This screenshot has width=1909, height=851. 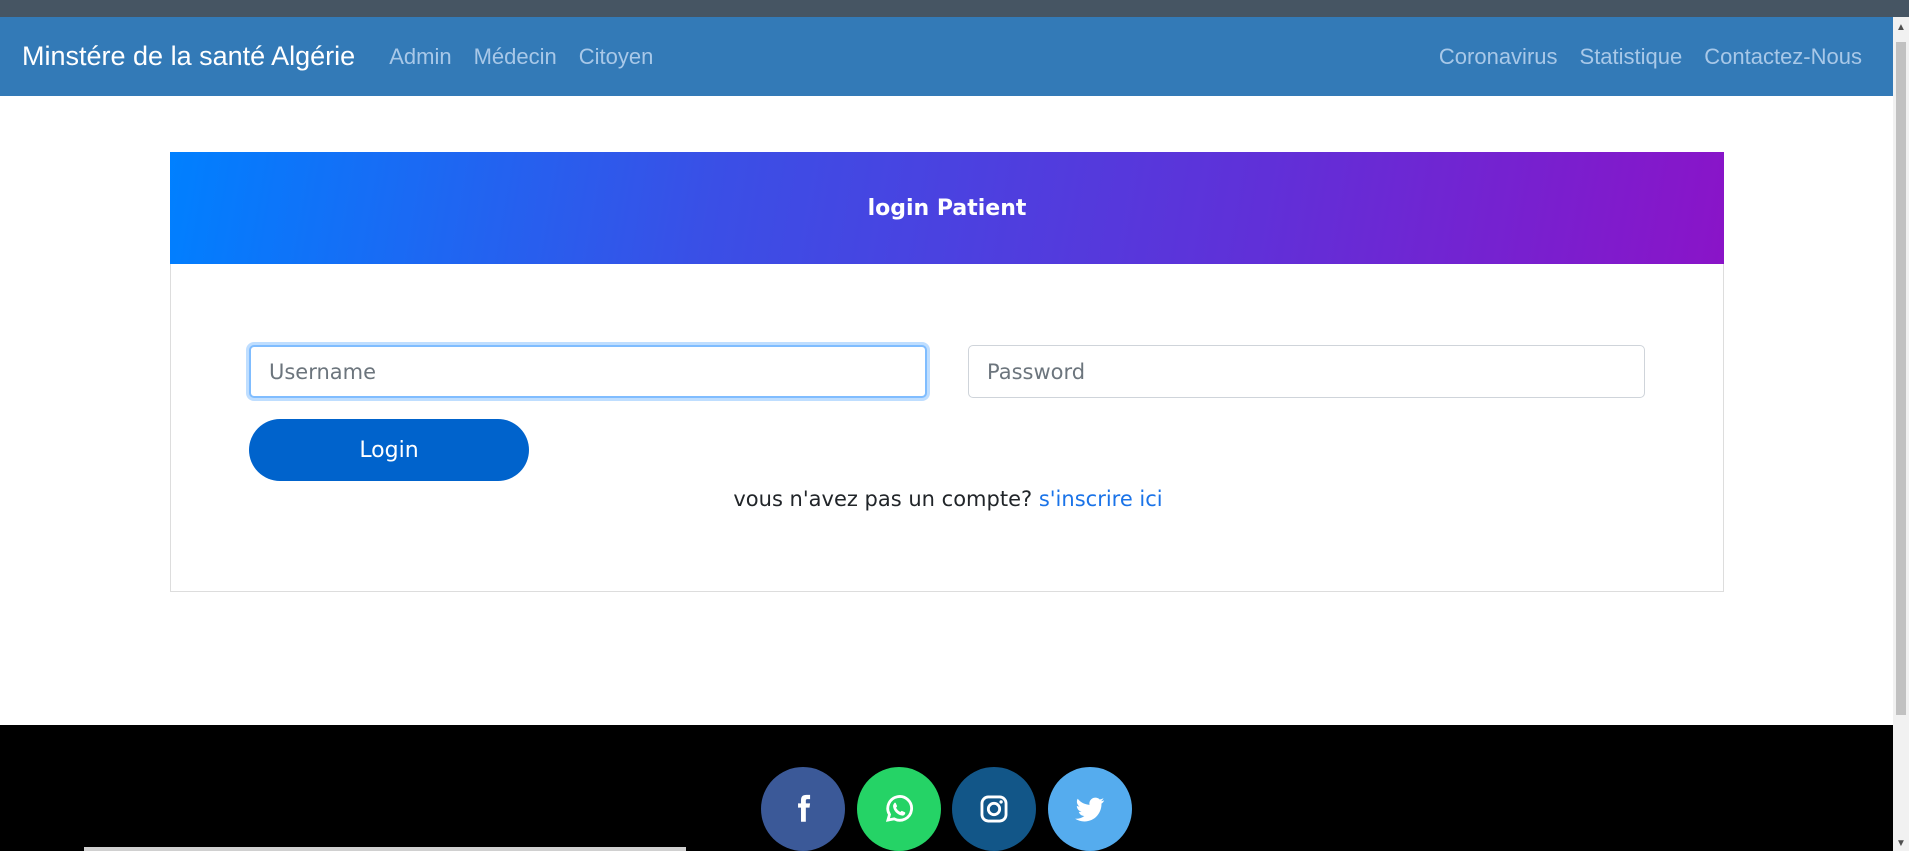 What do you see at coordinates (1498, 57) in the screenshot?
I see `nav-link-coronavirus: Coronavirus` at bounding box center [1498, 57].